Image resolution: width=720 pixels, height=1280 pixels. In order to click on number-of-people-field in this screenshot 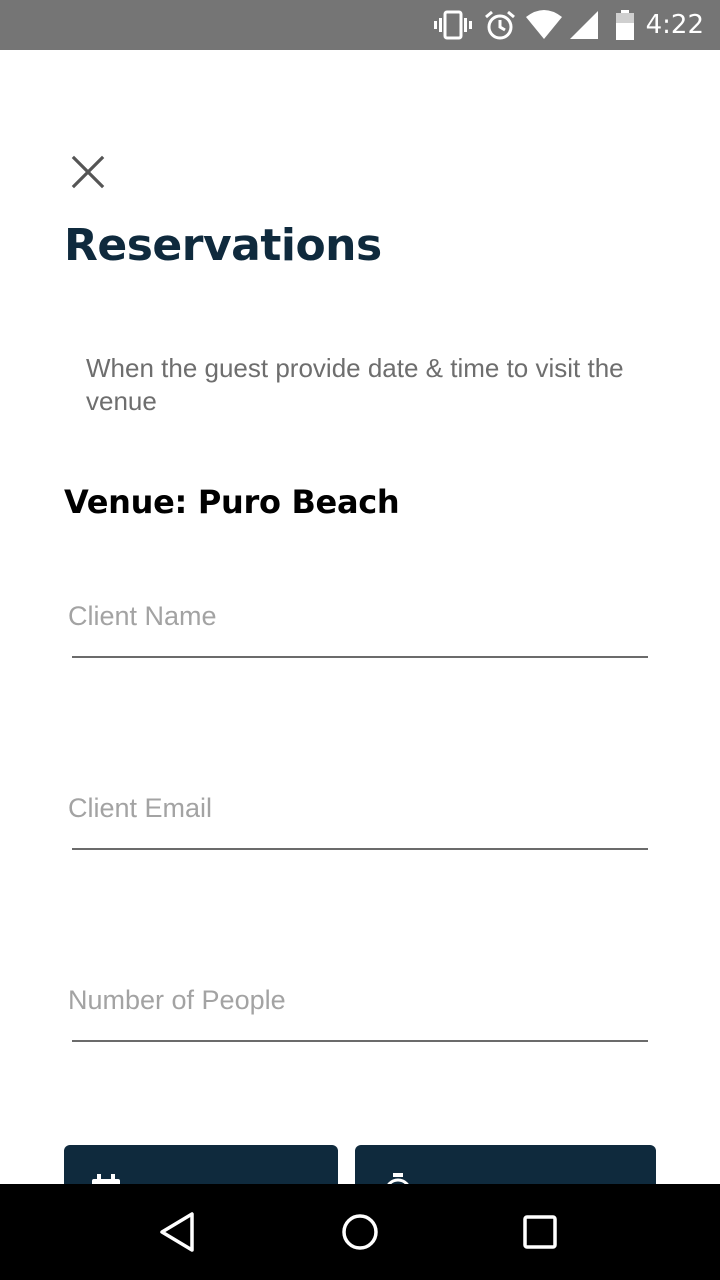, I will do `click(358, 1007)`.